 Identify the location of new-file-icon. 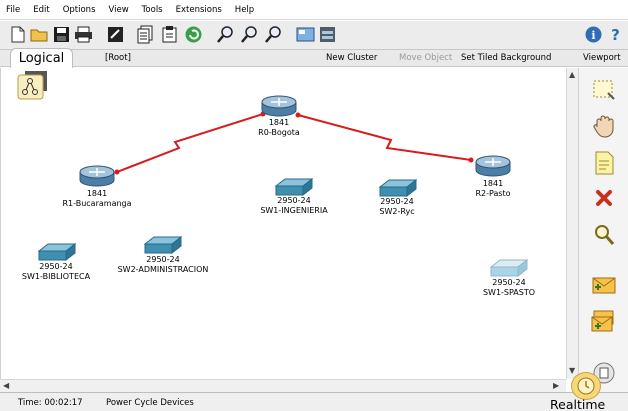
(17, 34).